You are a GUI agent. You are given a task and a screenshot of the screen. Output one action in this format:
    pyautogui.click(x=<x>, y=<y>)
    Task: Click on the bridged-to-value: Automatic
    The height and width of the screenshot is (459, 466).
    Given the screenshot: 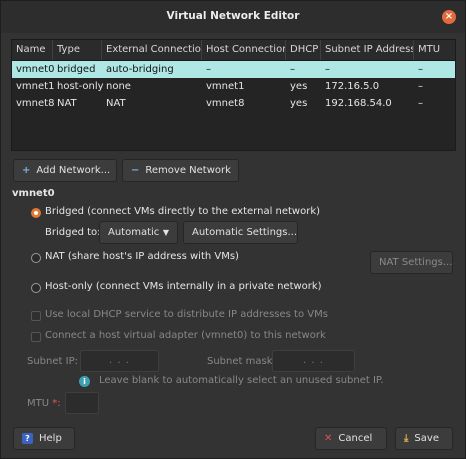 What is the action you would take?
    pyautogui.click(x=134, y=232)
    